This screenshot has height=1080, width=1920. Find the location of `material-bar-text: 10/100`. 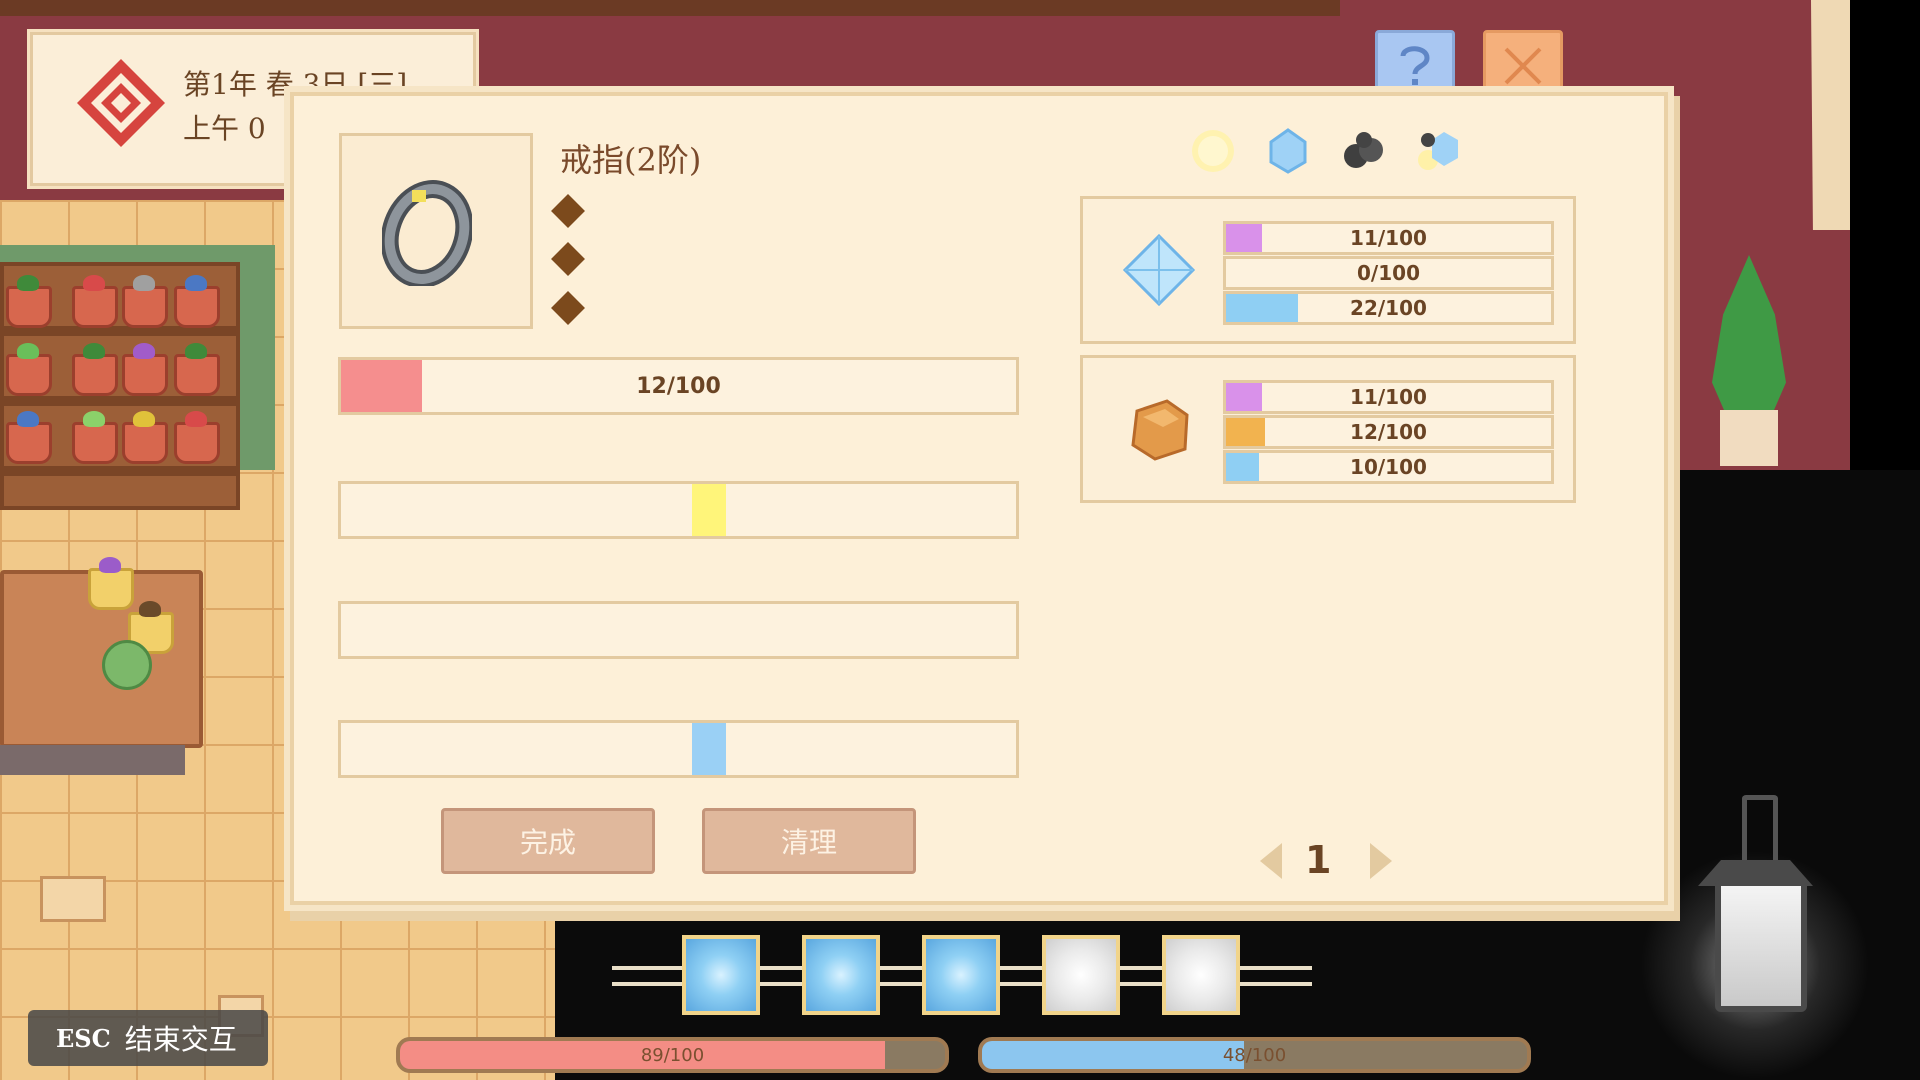

material-bar-text: 10/100 is located at coordinates (1388, 467).